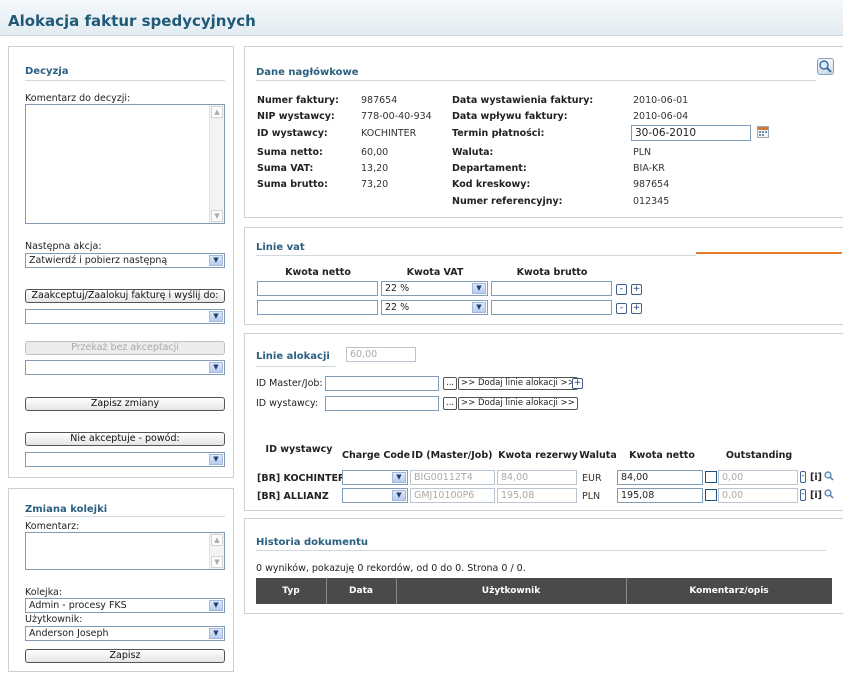  What do you see at coordinates (125, 367) in the screenshot?
I see `pass-to-select: ▼` at bounding box center [125, 367].